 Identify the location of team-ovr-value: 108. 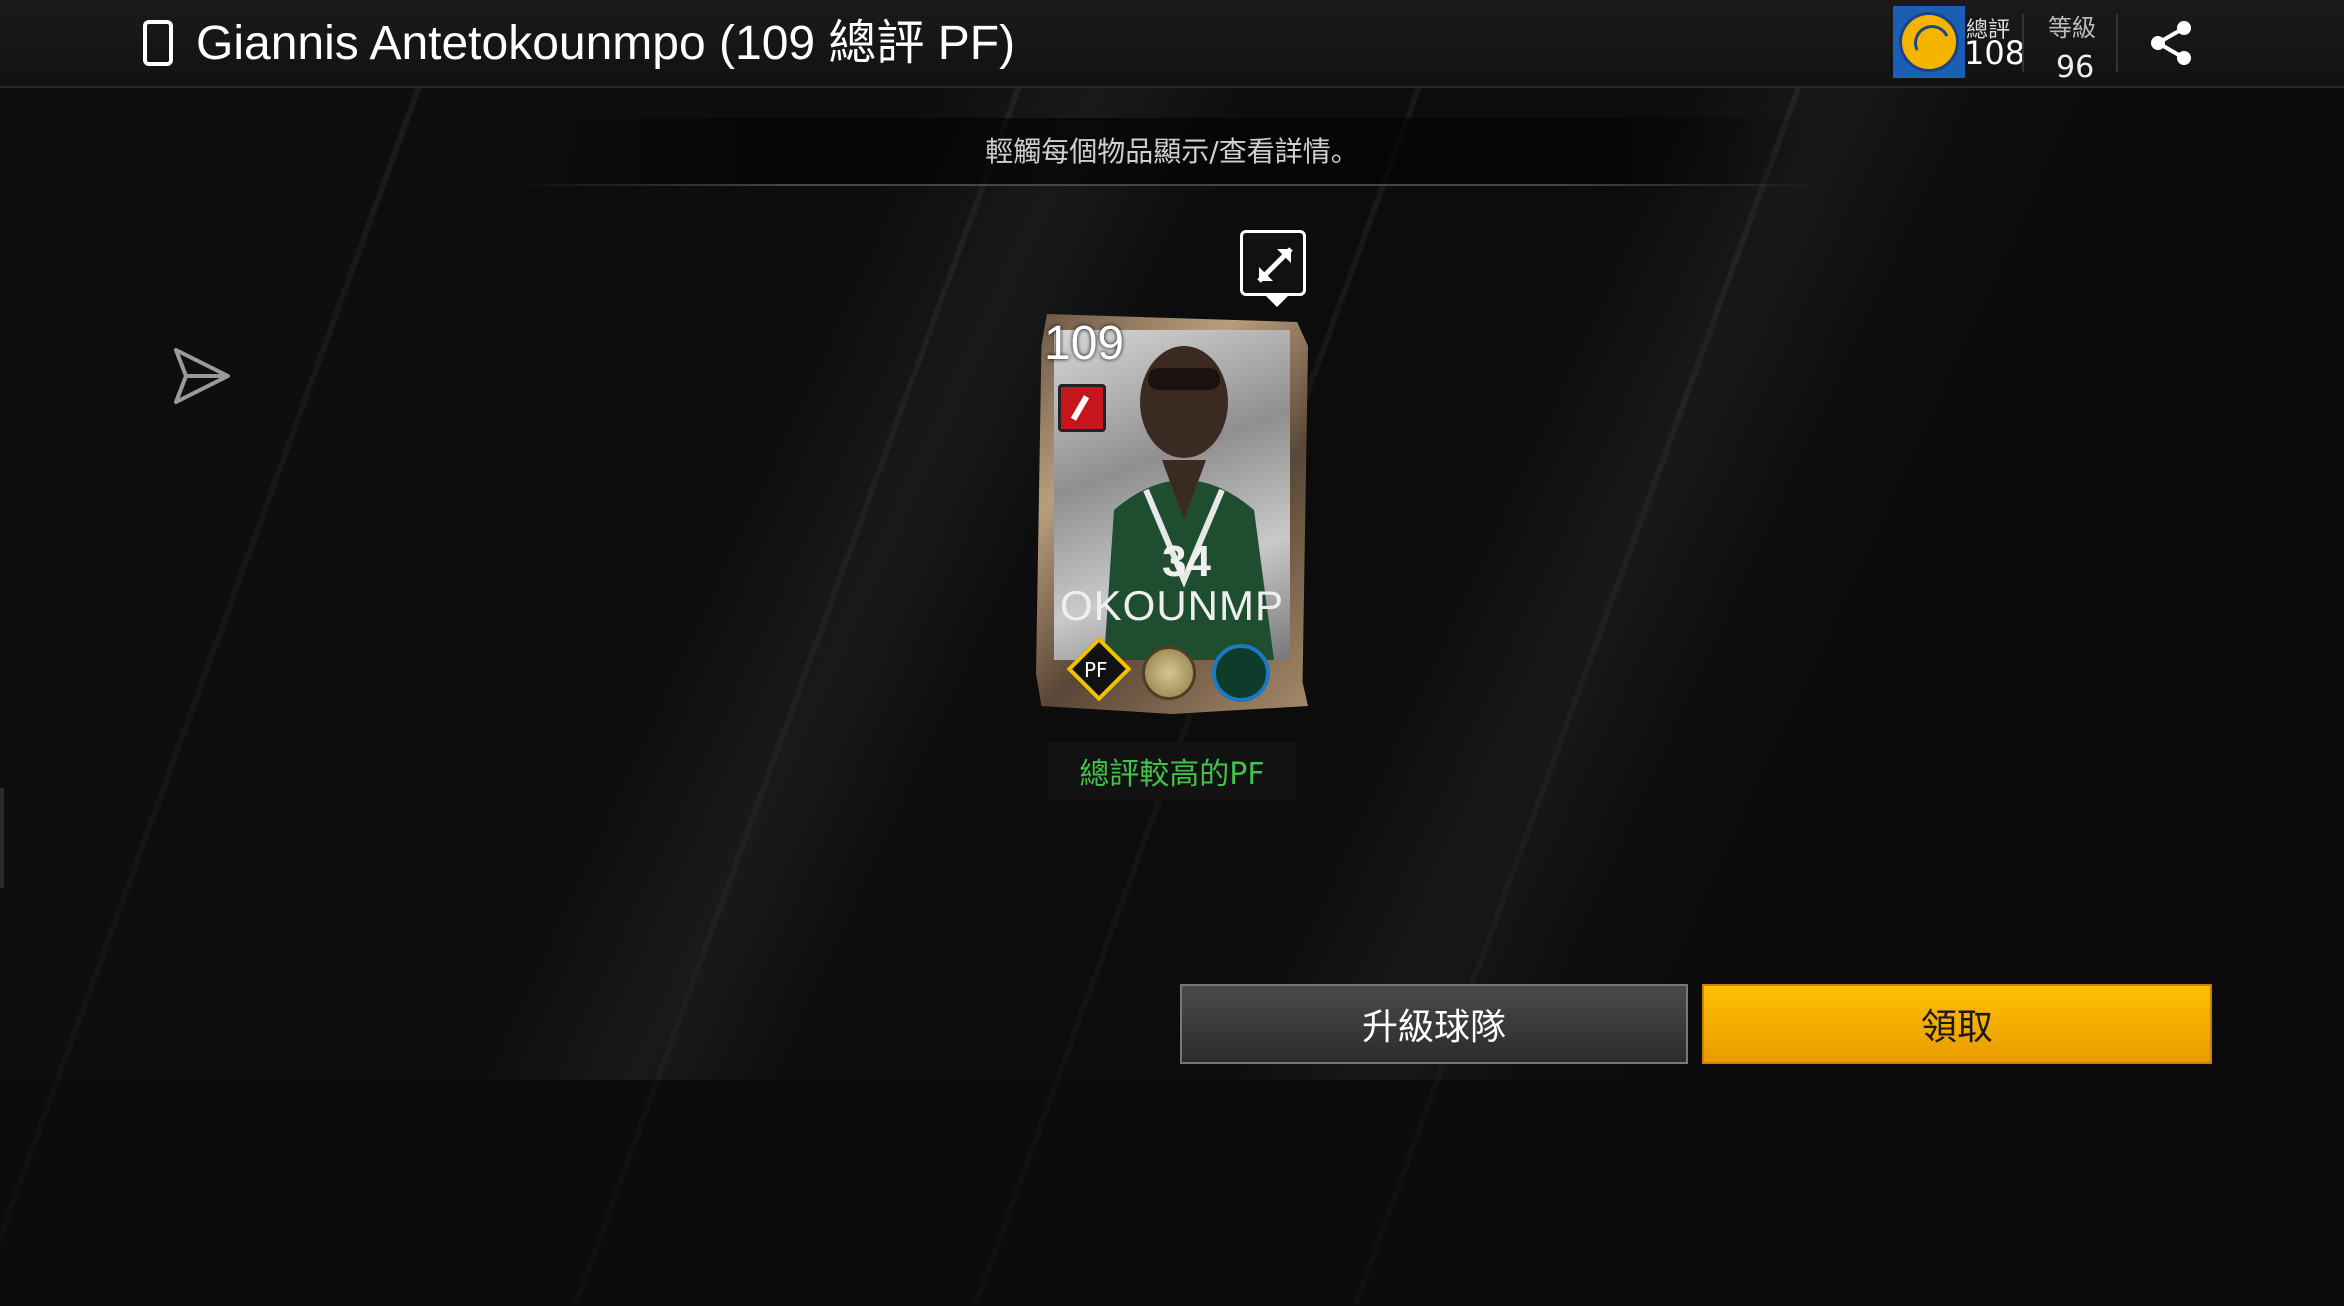
(1995, 53).